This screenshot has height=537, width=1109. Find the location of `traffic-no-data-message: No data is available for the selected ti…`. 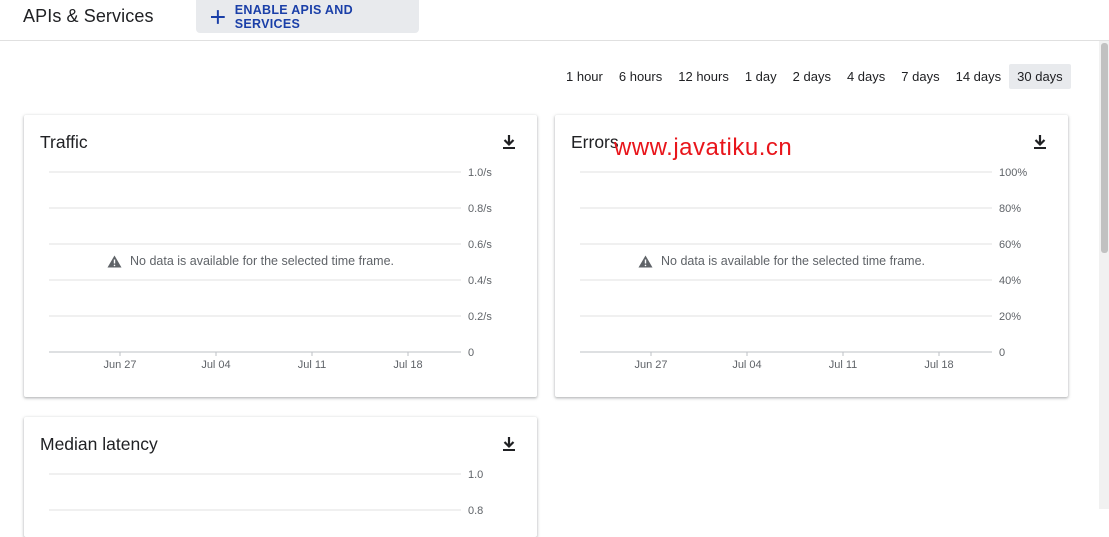

traffic-no-data-message: No data is available for the selected ti… is located at coordinates (250, 261).